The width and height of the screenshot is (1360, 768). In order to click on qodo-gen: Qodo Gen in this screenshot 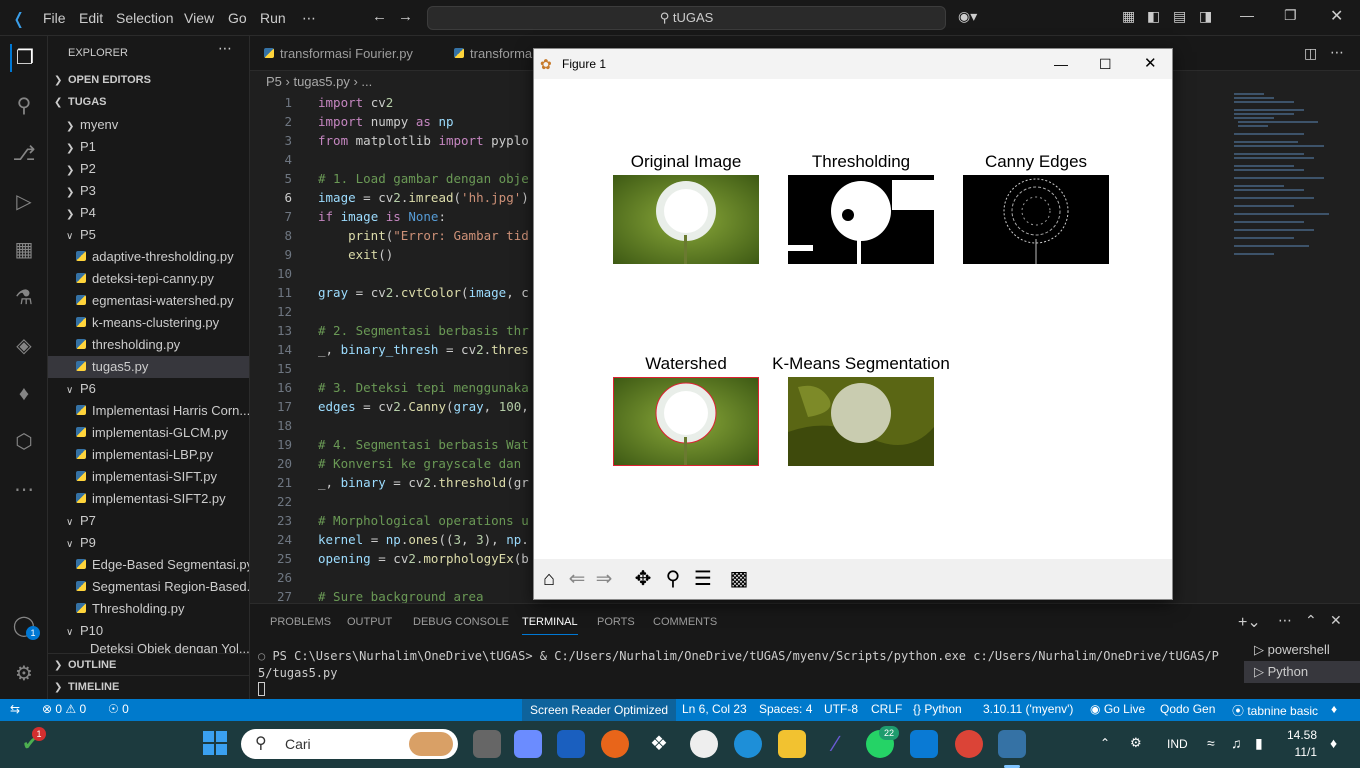, I will do `click(1187, 709)`.